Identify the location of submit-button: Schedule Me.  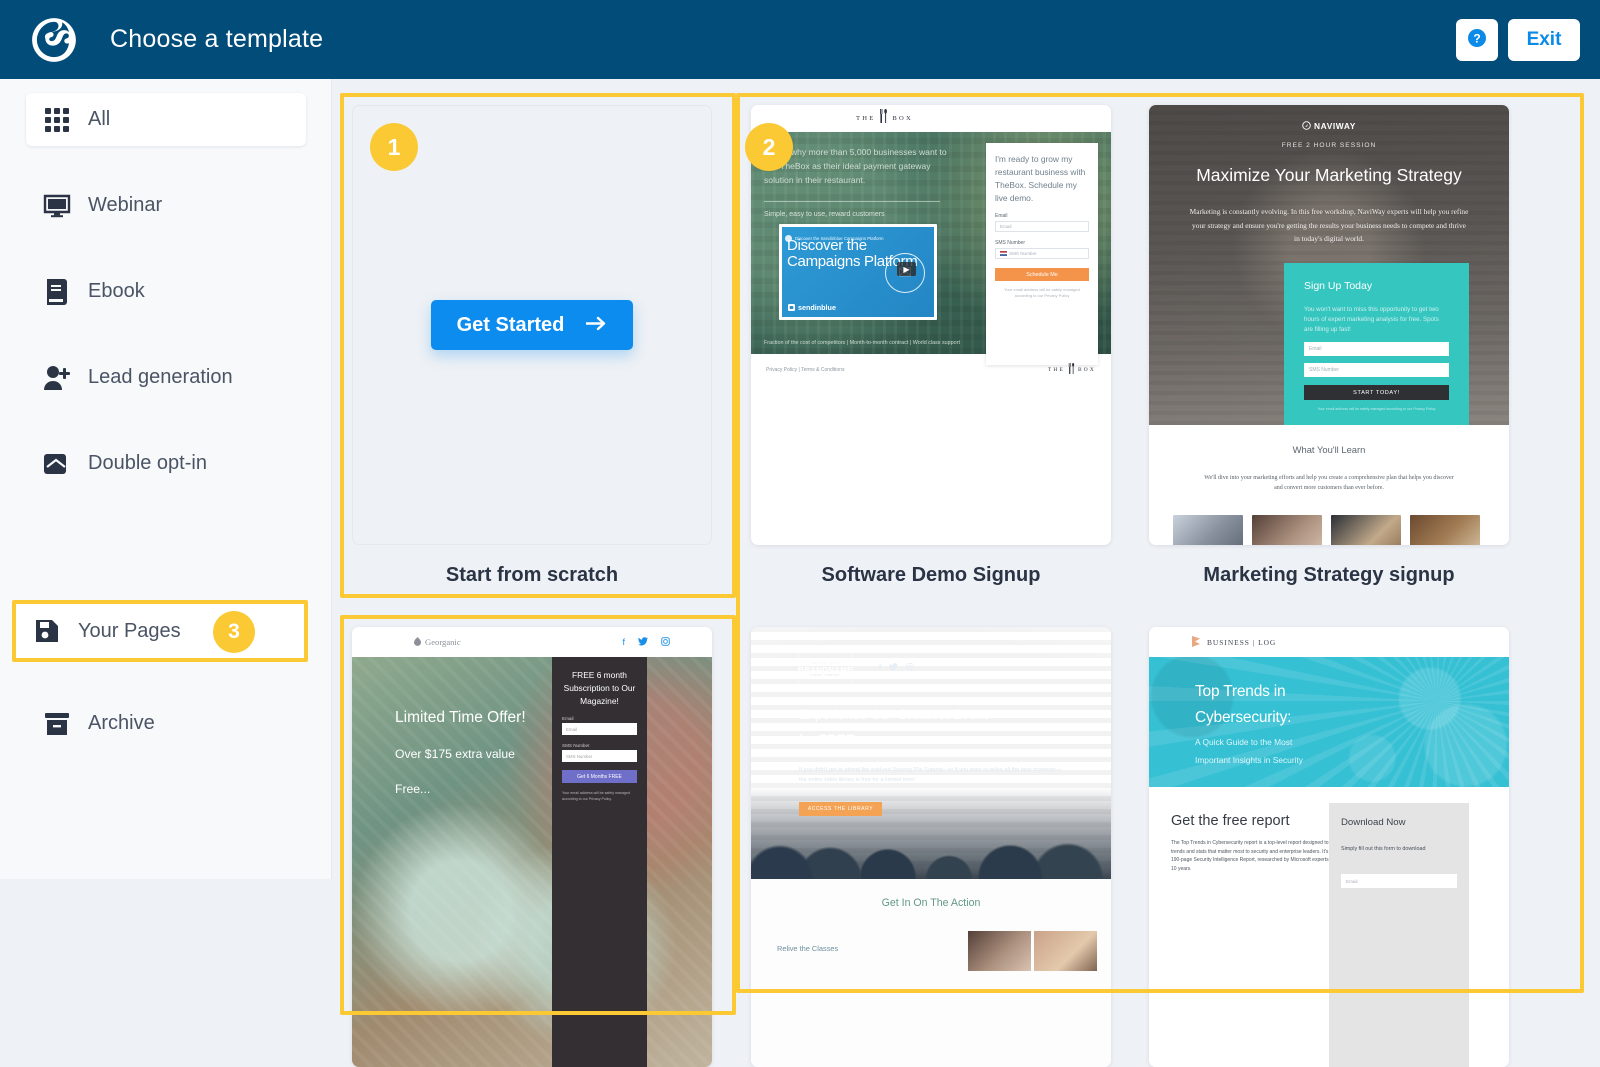
(1042, 274).